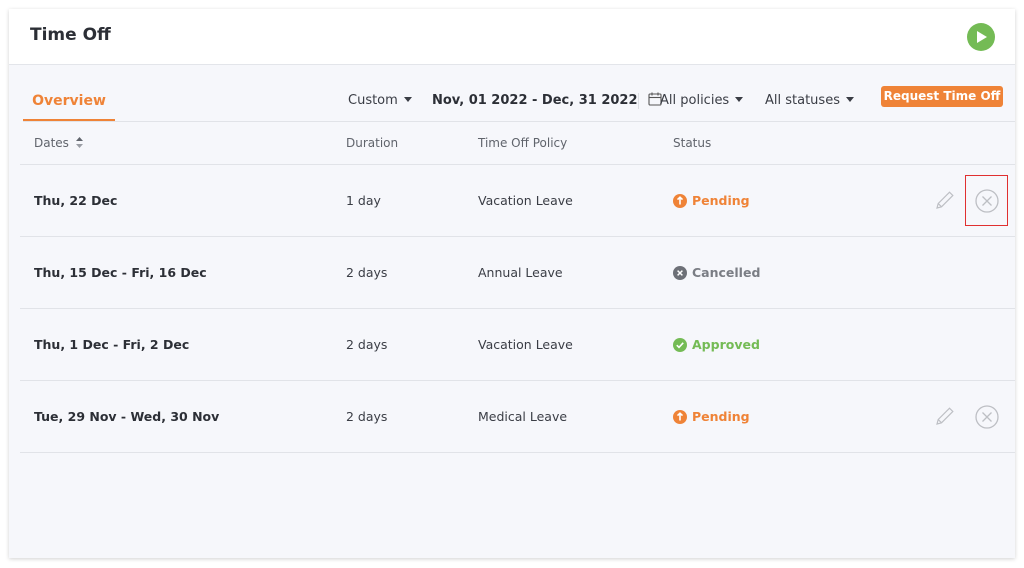 The width and height of the screenshot is (1024, 568). Describe the element at coordinates (942, 96) in the screenshot. I see `request-time-off-button: Request Time Off` at that location.